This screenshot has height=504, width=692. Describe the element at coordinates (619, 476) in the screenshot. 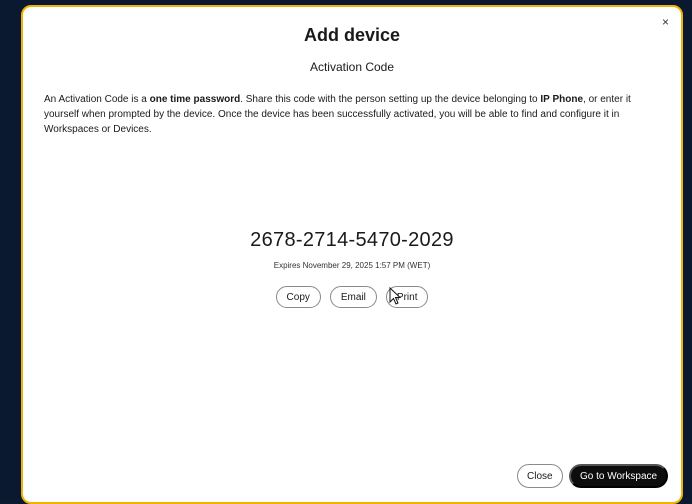

I see `go-to-workspace-button: Go to Workspace` at that location.